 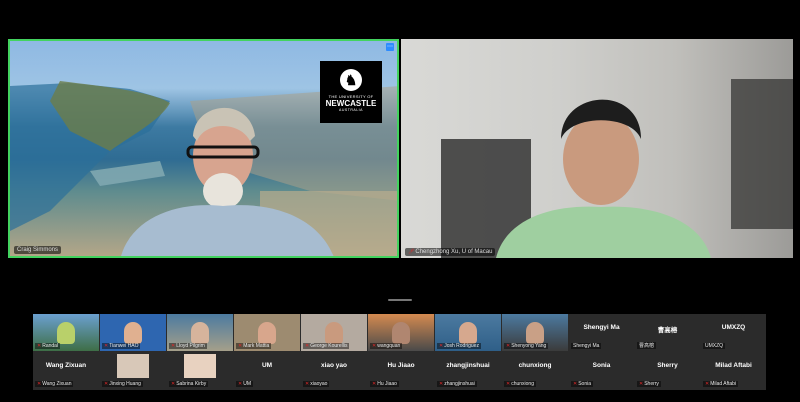 I want to click on gallery-tile: ✕Jinxing Huang, so click(x=133, y=370).